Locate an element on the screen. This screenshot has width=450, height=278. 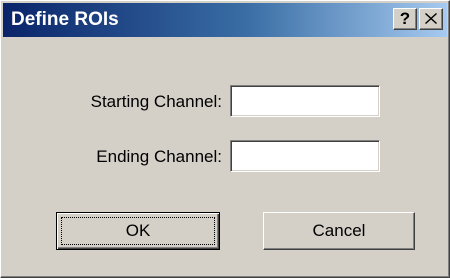
cancel-button-label: Cancel is located at coordinates (339, 230).